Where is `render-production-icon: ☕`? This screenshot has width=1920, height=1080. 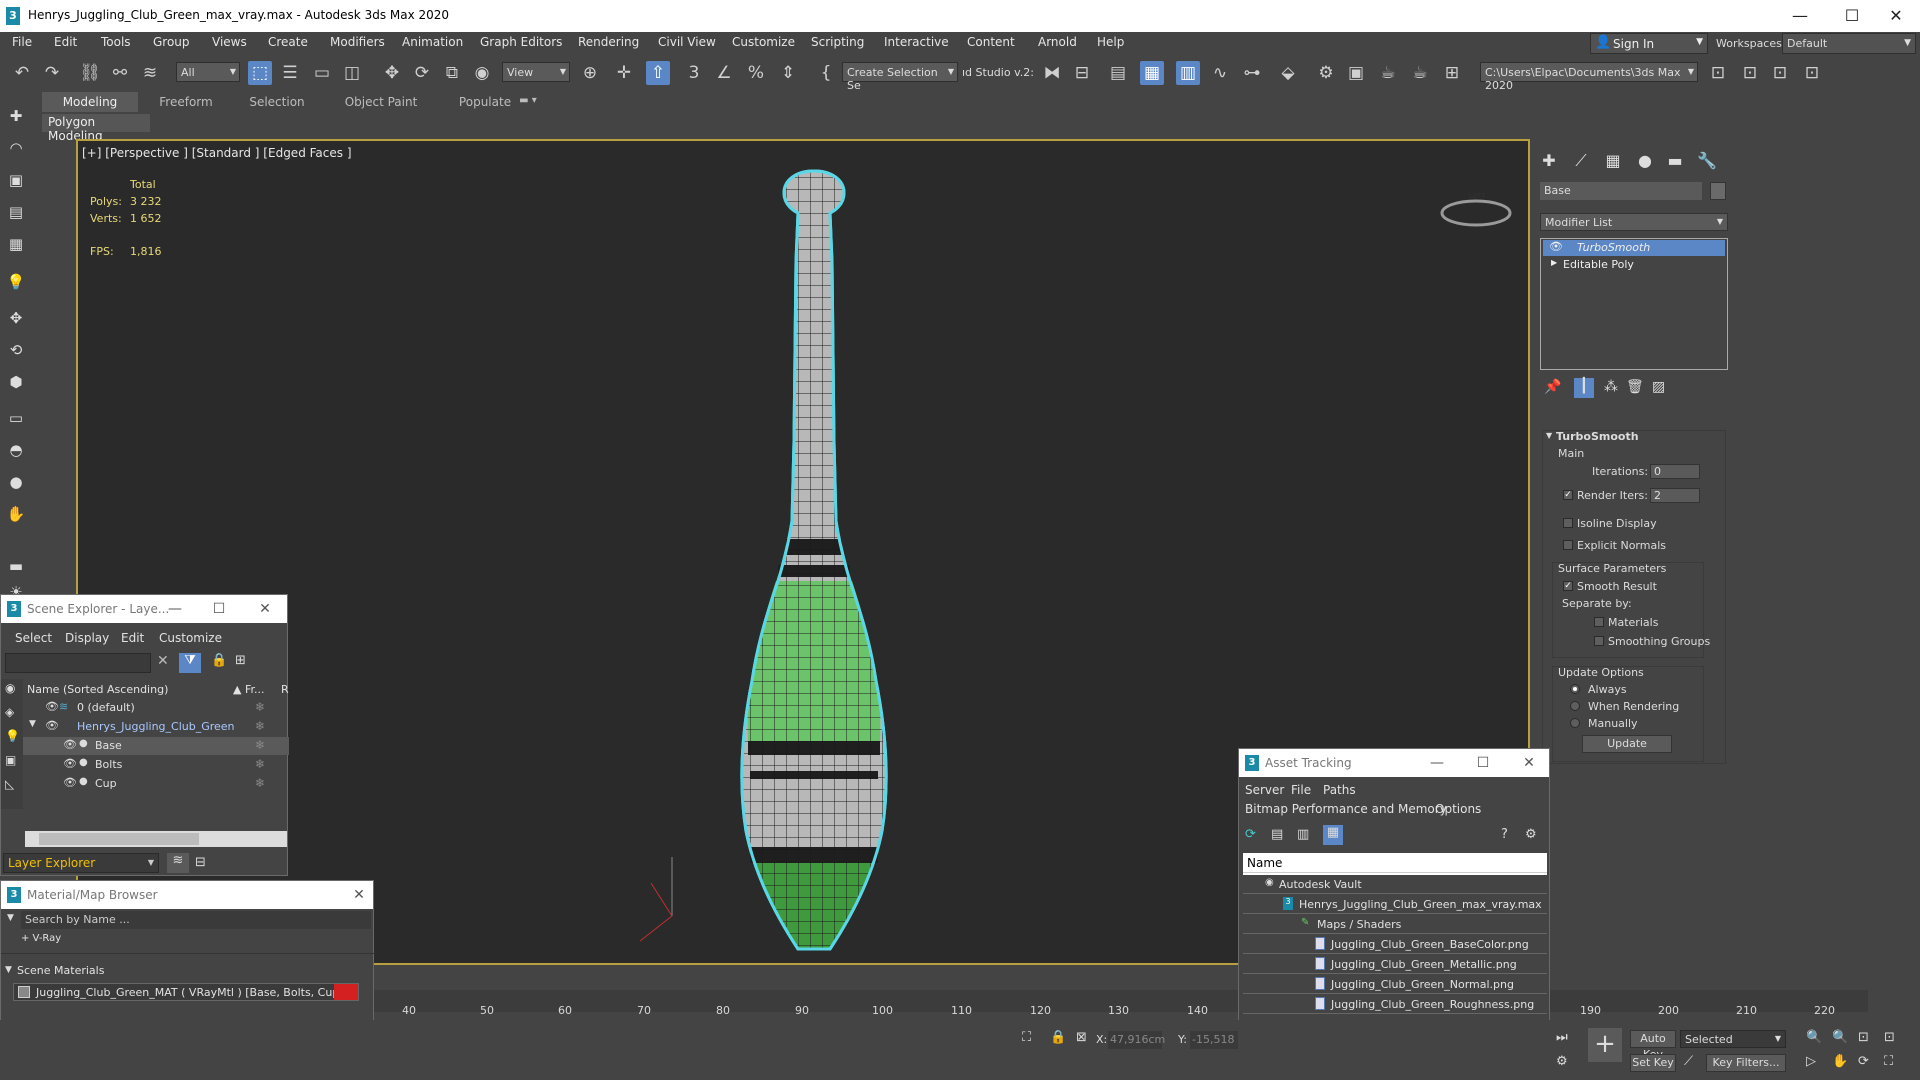 render-production-icon: ☕ is located at coordinates (1388, 73).